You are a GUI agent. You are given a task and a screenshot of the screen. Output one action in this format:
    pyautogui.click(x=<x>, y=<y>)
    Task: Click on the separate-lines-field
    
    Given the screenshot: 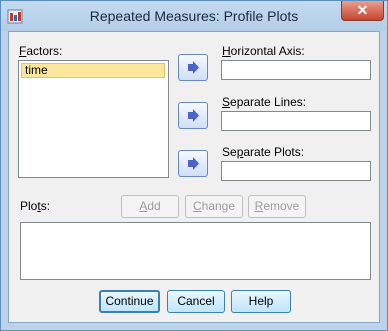 What is the action you would take?
    pyautogui.click(x=296, y=121)
    